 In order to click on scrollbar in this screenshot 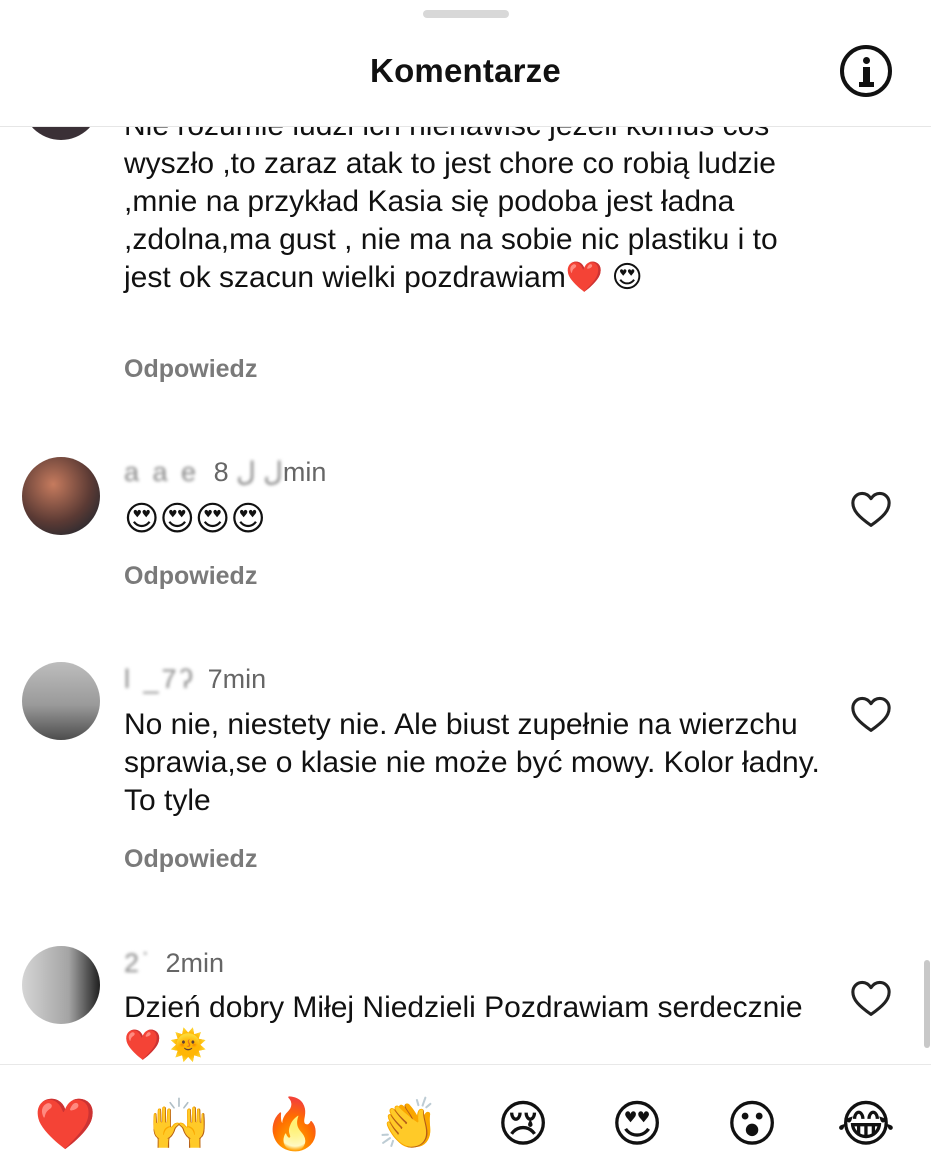, I will do `click(927, 1004)`.